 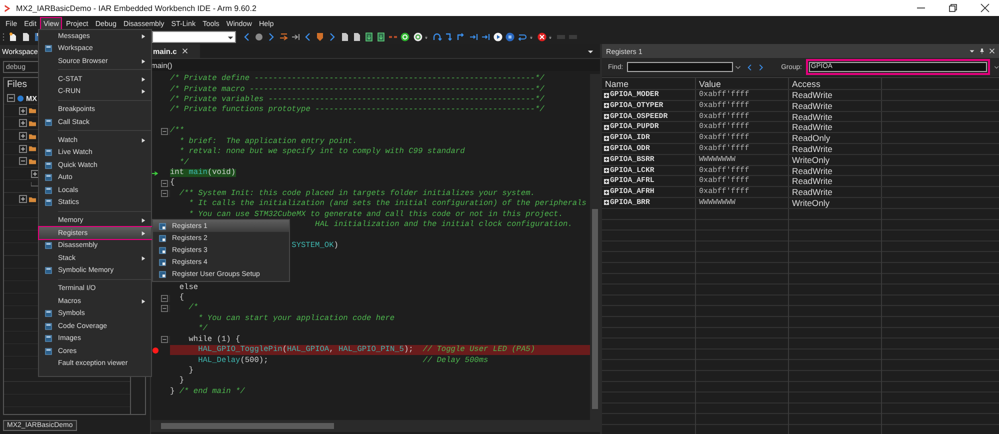 I want to click on project-icon, so click(x=20, y=98).